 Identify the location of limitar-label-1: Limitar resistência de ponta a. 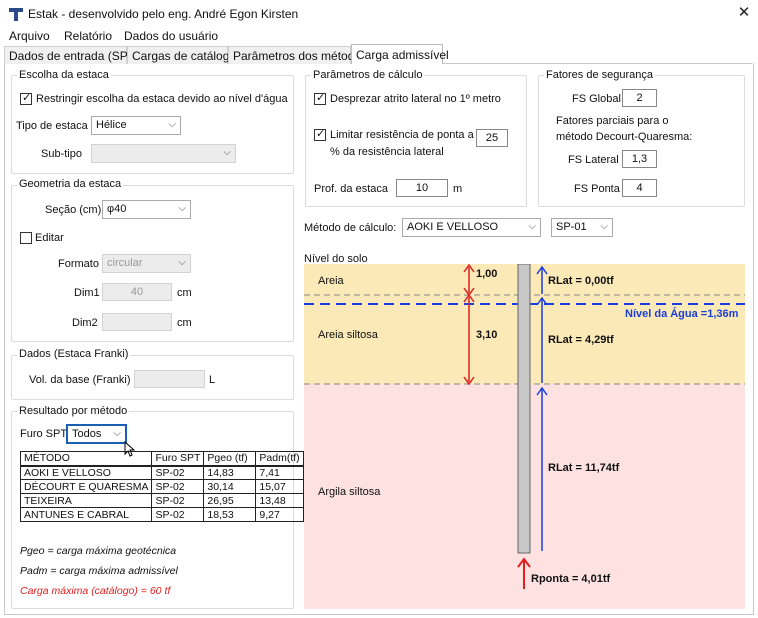
(402, 135).